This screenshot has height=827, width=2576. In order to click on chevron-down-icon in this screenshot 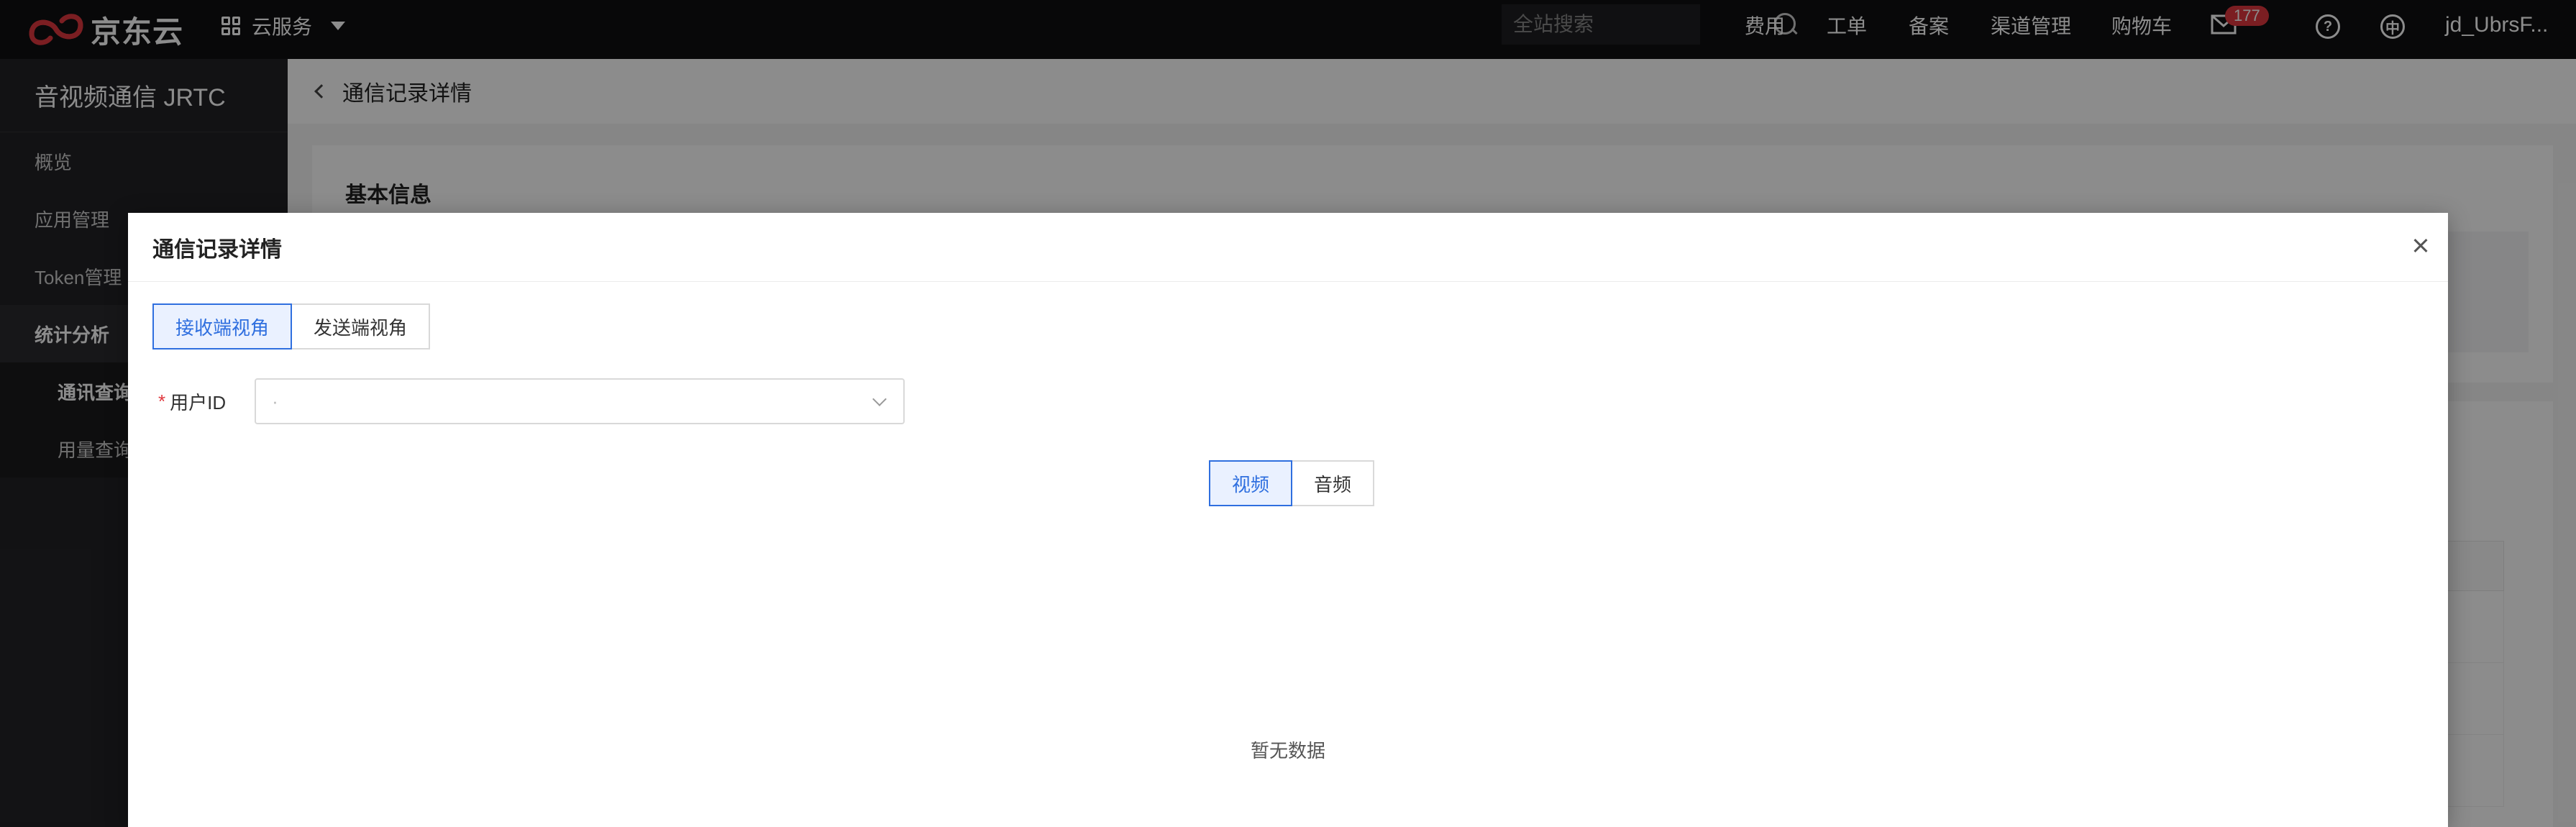, I will do `click(879, 399)`.